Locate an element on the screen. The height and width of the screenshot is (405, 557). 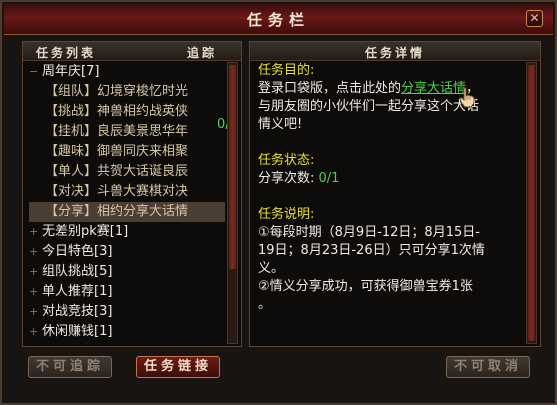
task-detail-title: 任务详情 is located at coordinates (394, 53).